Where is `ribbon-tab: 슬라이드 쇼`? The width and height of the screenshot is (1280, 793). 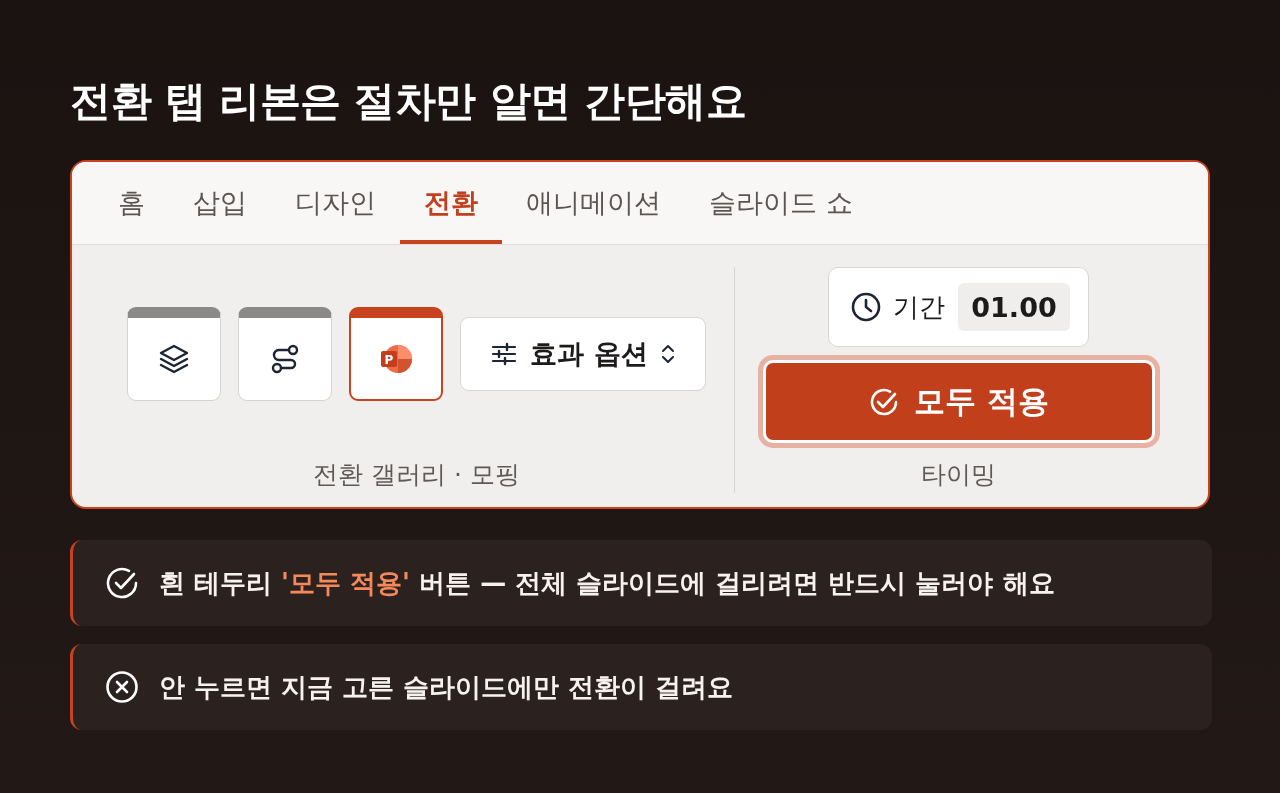
ribbon-tab: 슬라이드 쇼 is located at coordinates (781, 203).